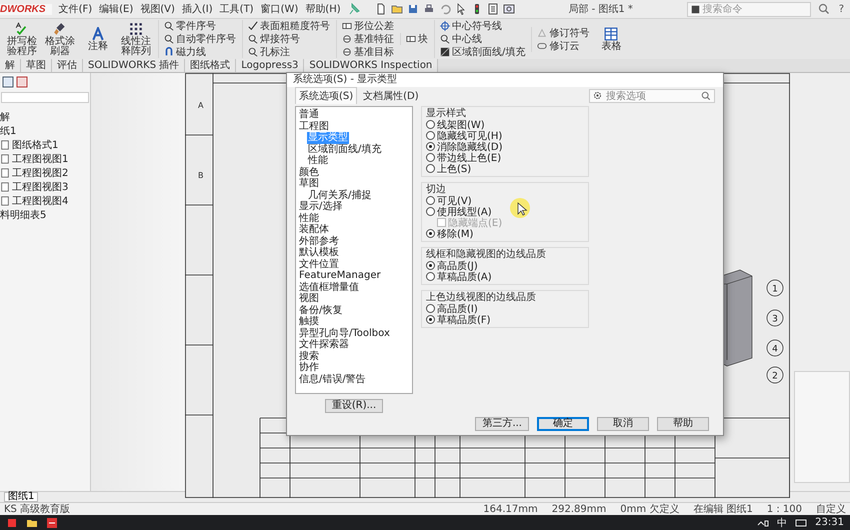 Image resolution: width=850 pixels, height=530 pixels. What do you see at coordinates (279, 9) in the screenshot?
I see `menu-item: 窗口(W)` at bounding box center [279, 9].